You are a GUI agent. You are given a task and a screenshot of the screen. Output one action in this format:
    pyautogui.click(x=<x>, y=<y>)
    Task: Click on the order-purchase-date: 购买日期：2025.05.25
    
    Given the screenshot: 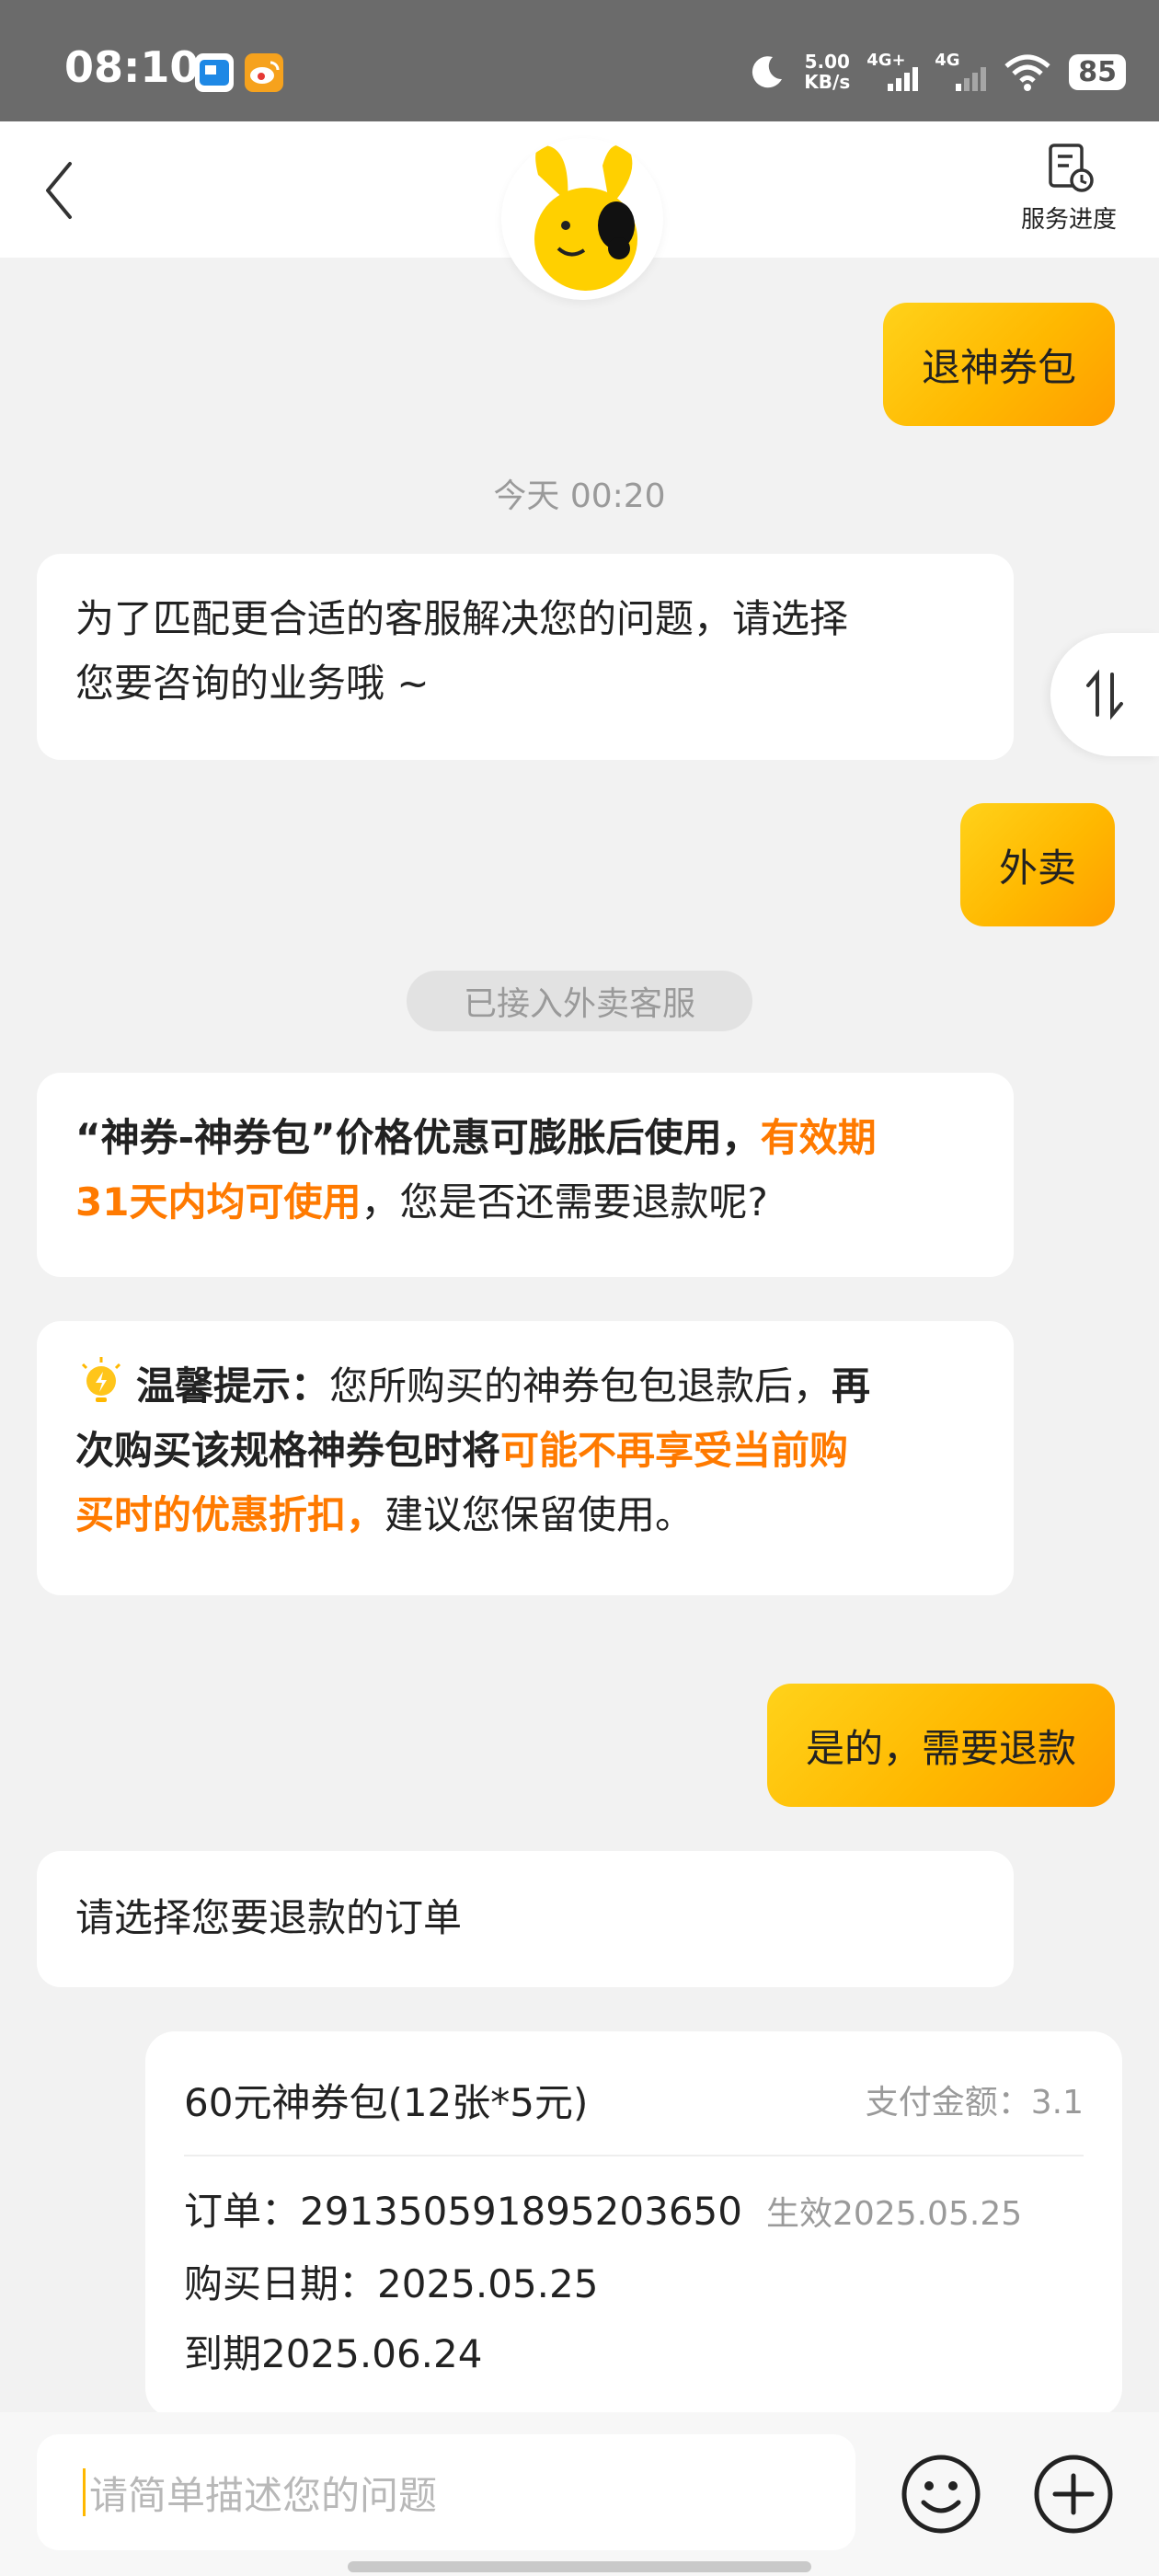 What is the action you would take?
    pyautogui.click(x=391, y=2283)
    